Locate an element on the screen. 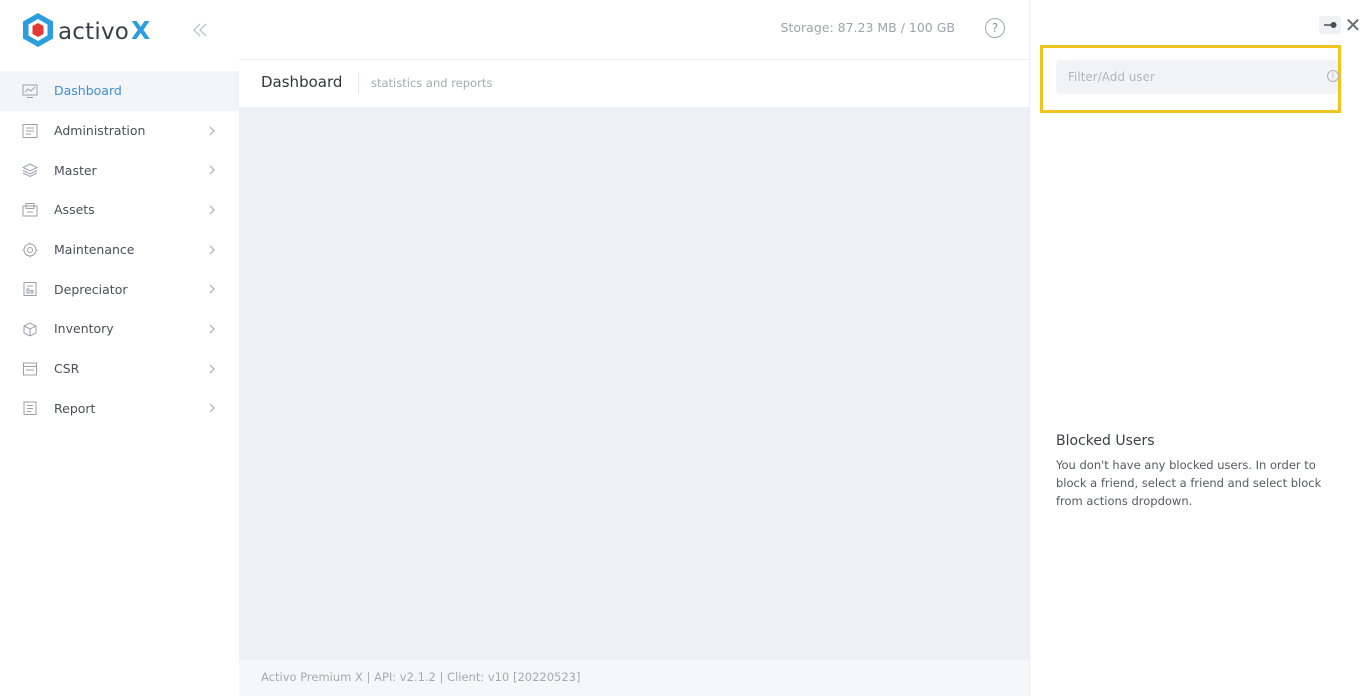 The image size is (1366, 696). help-icon: ? is located at coordinates (995, 28).